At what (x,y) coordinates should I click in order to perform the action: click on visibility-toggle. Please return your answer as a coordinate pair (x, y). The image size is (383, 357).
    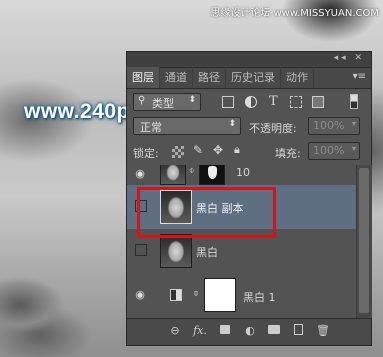
    Looking at the image, I should click on (141, 250).